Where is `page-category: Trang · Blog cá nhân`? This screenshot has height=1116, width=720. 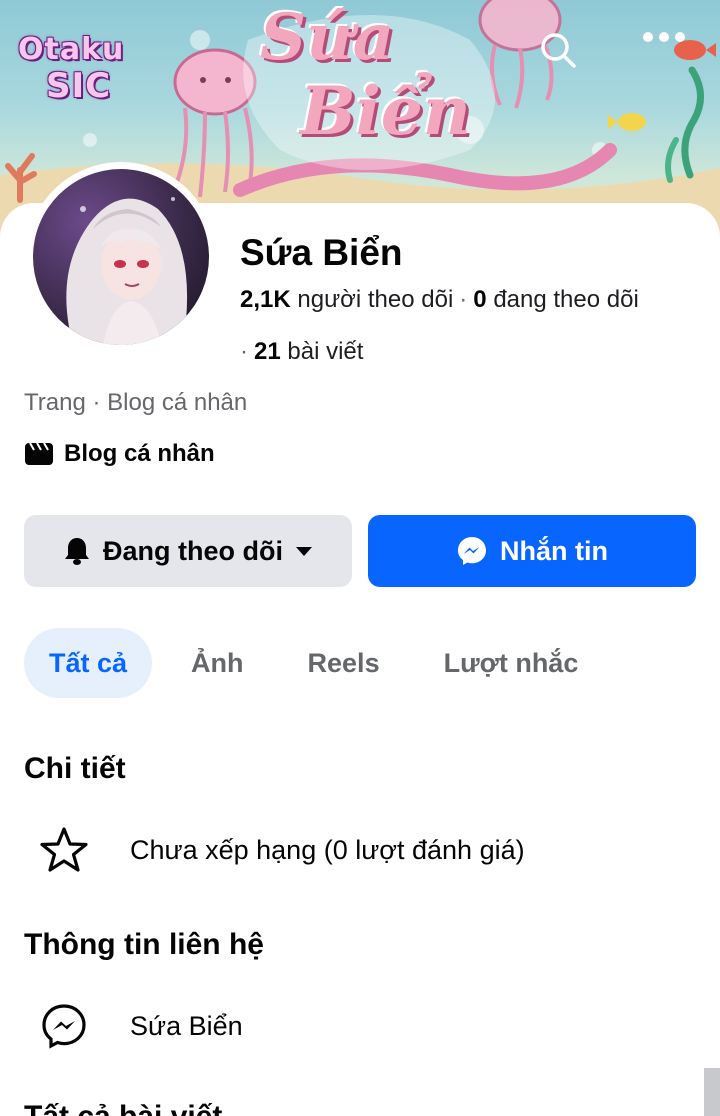
page-category: Trang · Blog cá nhân is located at coordinates (136, 402).